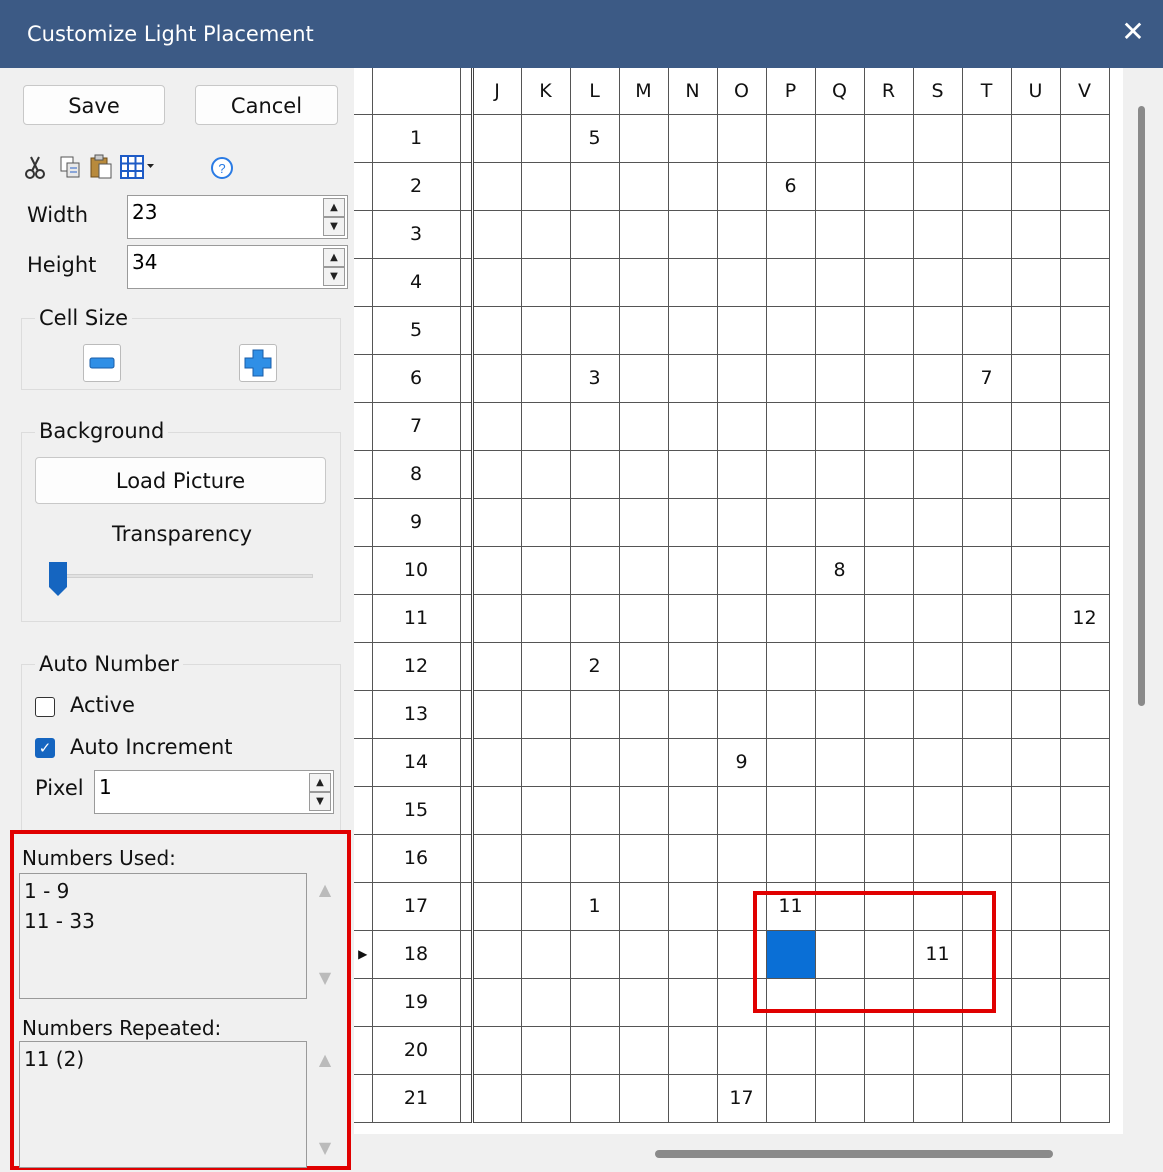 This screenshot has width=1163, height=1172. Describe the element at coordinates (163, 921) in the screenshot. I see `list-item: 11 - 33` at that location.